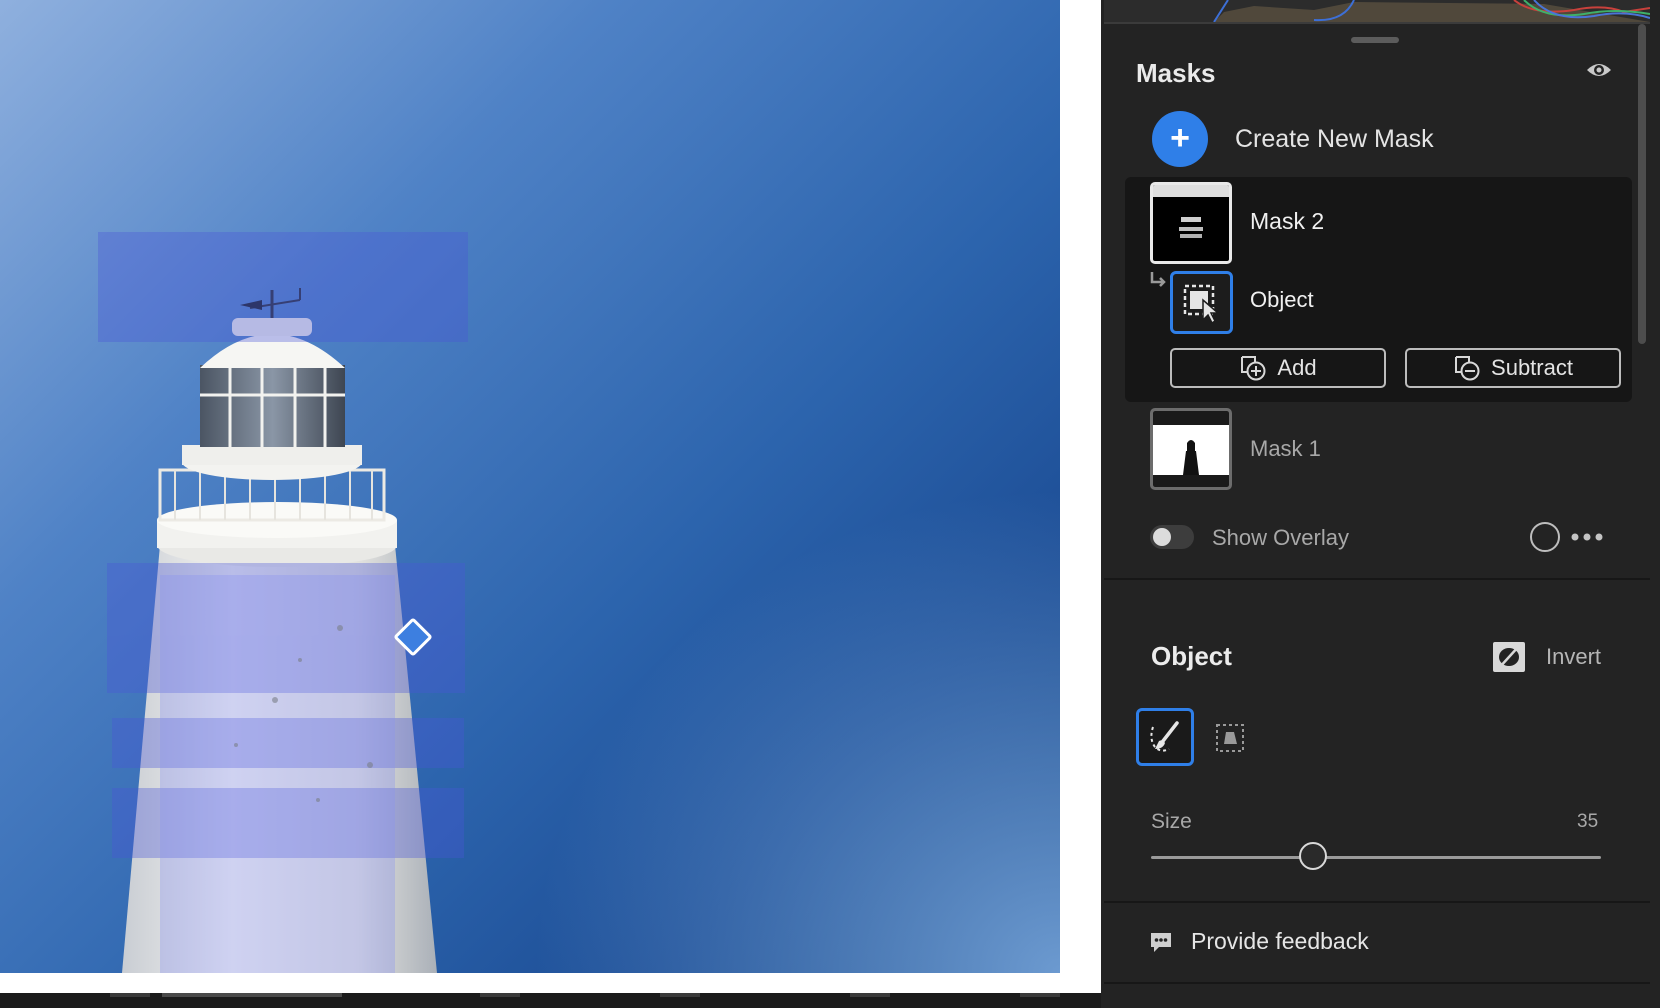 This screenshot has width=1660, height=1008. What do you see at coordinates (1287, 221) in the screenshot?
I see `mask-2-label: Mask 2` at bounding box center [1287, 221].